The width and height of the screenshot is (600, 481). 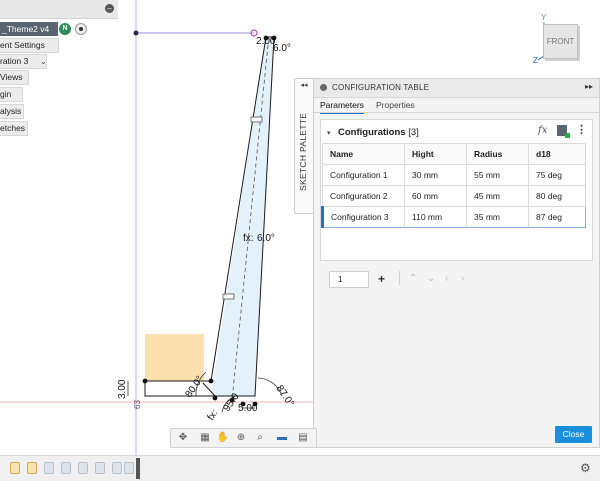 What do you see at coordinates (557, 217) in the screenshot?
I see `table-cell: 87 deg` at bounding box center [557, 217].